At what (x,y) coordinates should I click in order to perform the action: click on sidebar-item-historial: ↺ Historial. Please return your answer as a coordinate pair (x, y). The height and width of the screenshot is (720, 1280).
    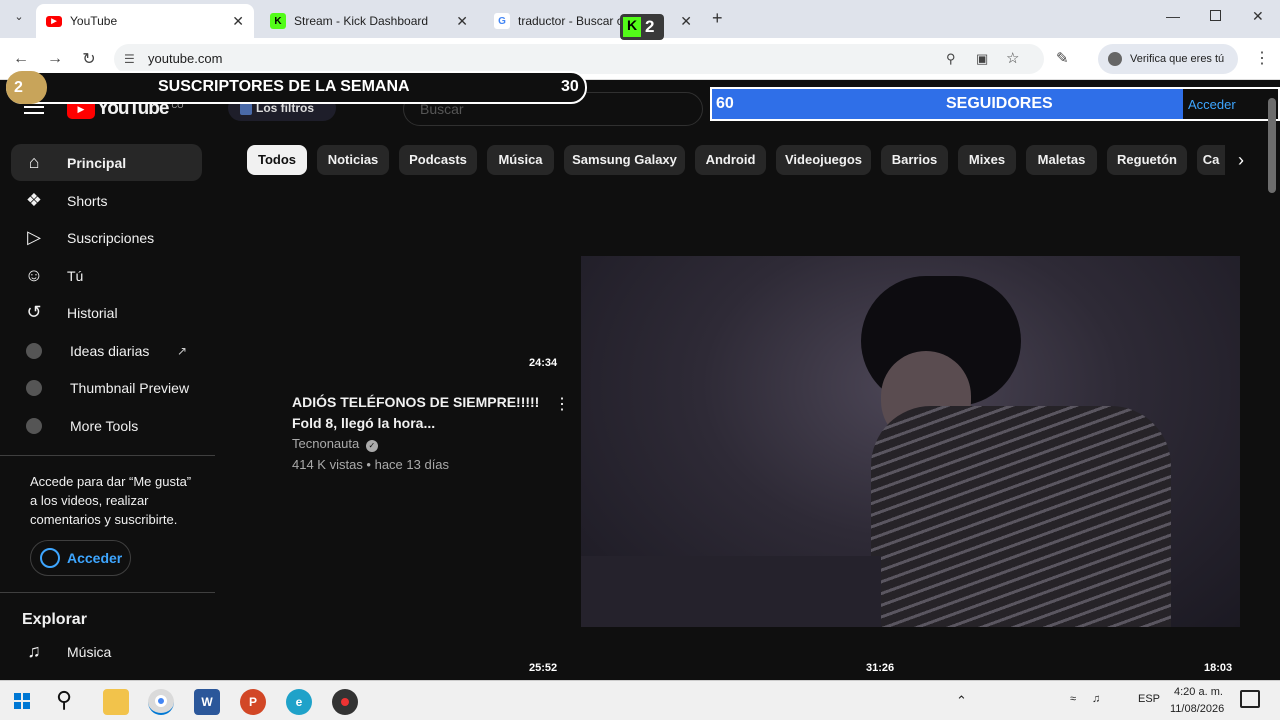
    Looking at the image, I should click on (106, 312).